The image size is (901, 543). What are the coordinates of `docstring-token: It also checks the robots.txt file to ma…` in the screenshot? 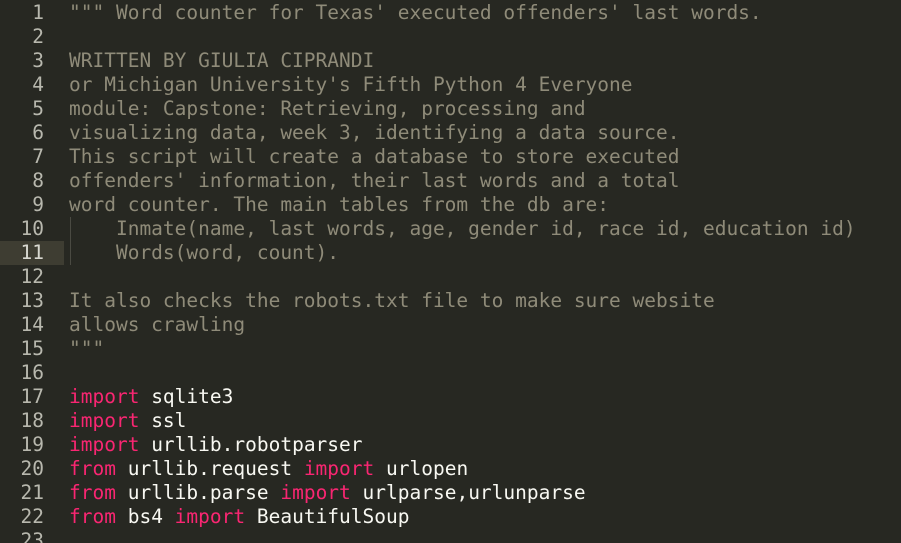 It's located at (392, 300).